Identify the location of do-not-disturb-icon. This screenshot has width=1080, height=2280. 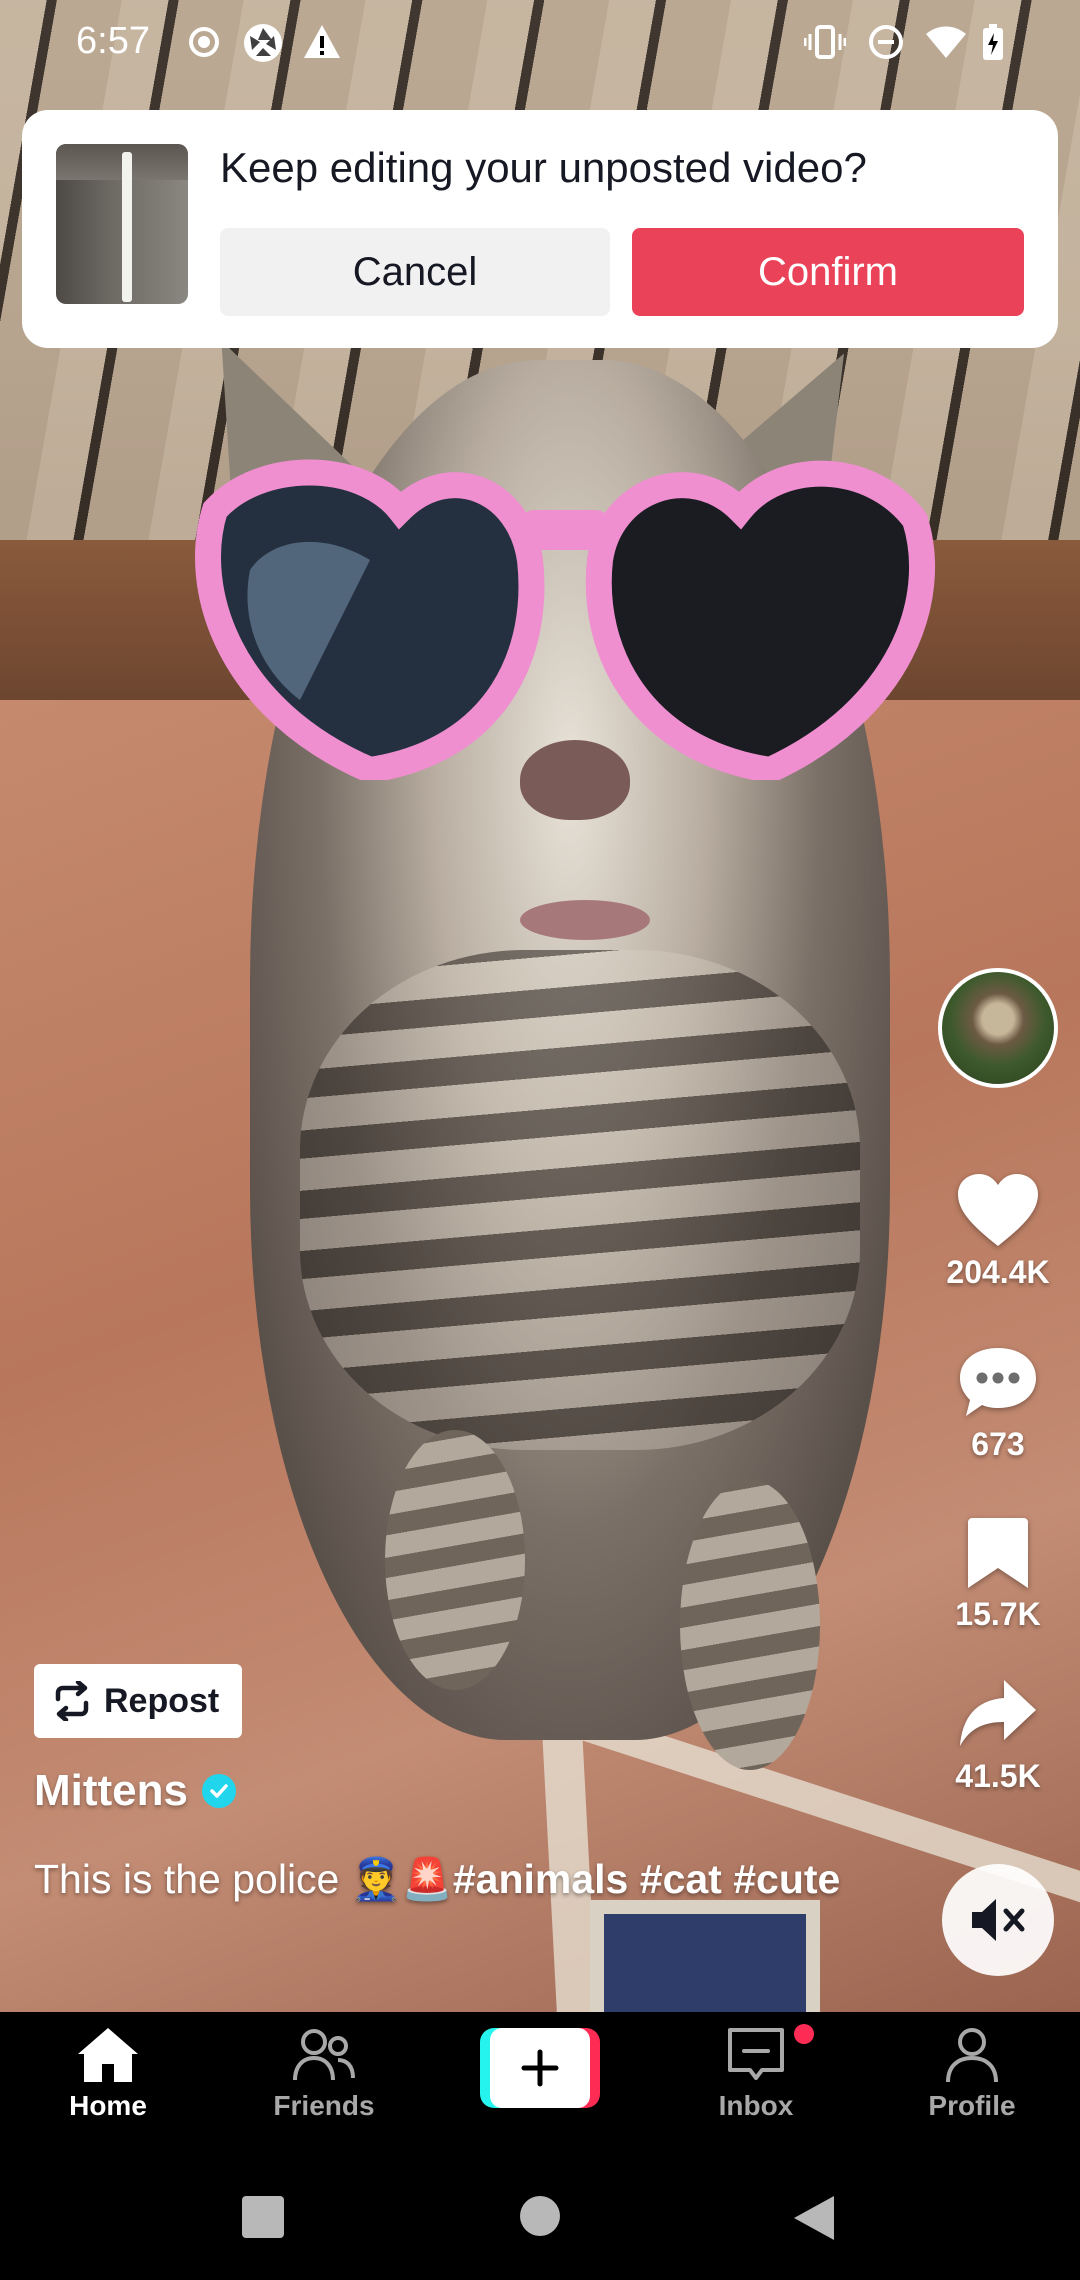
(886, 42).